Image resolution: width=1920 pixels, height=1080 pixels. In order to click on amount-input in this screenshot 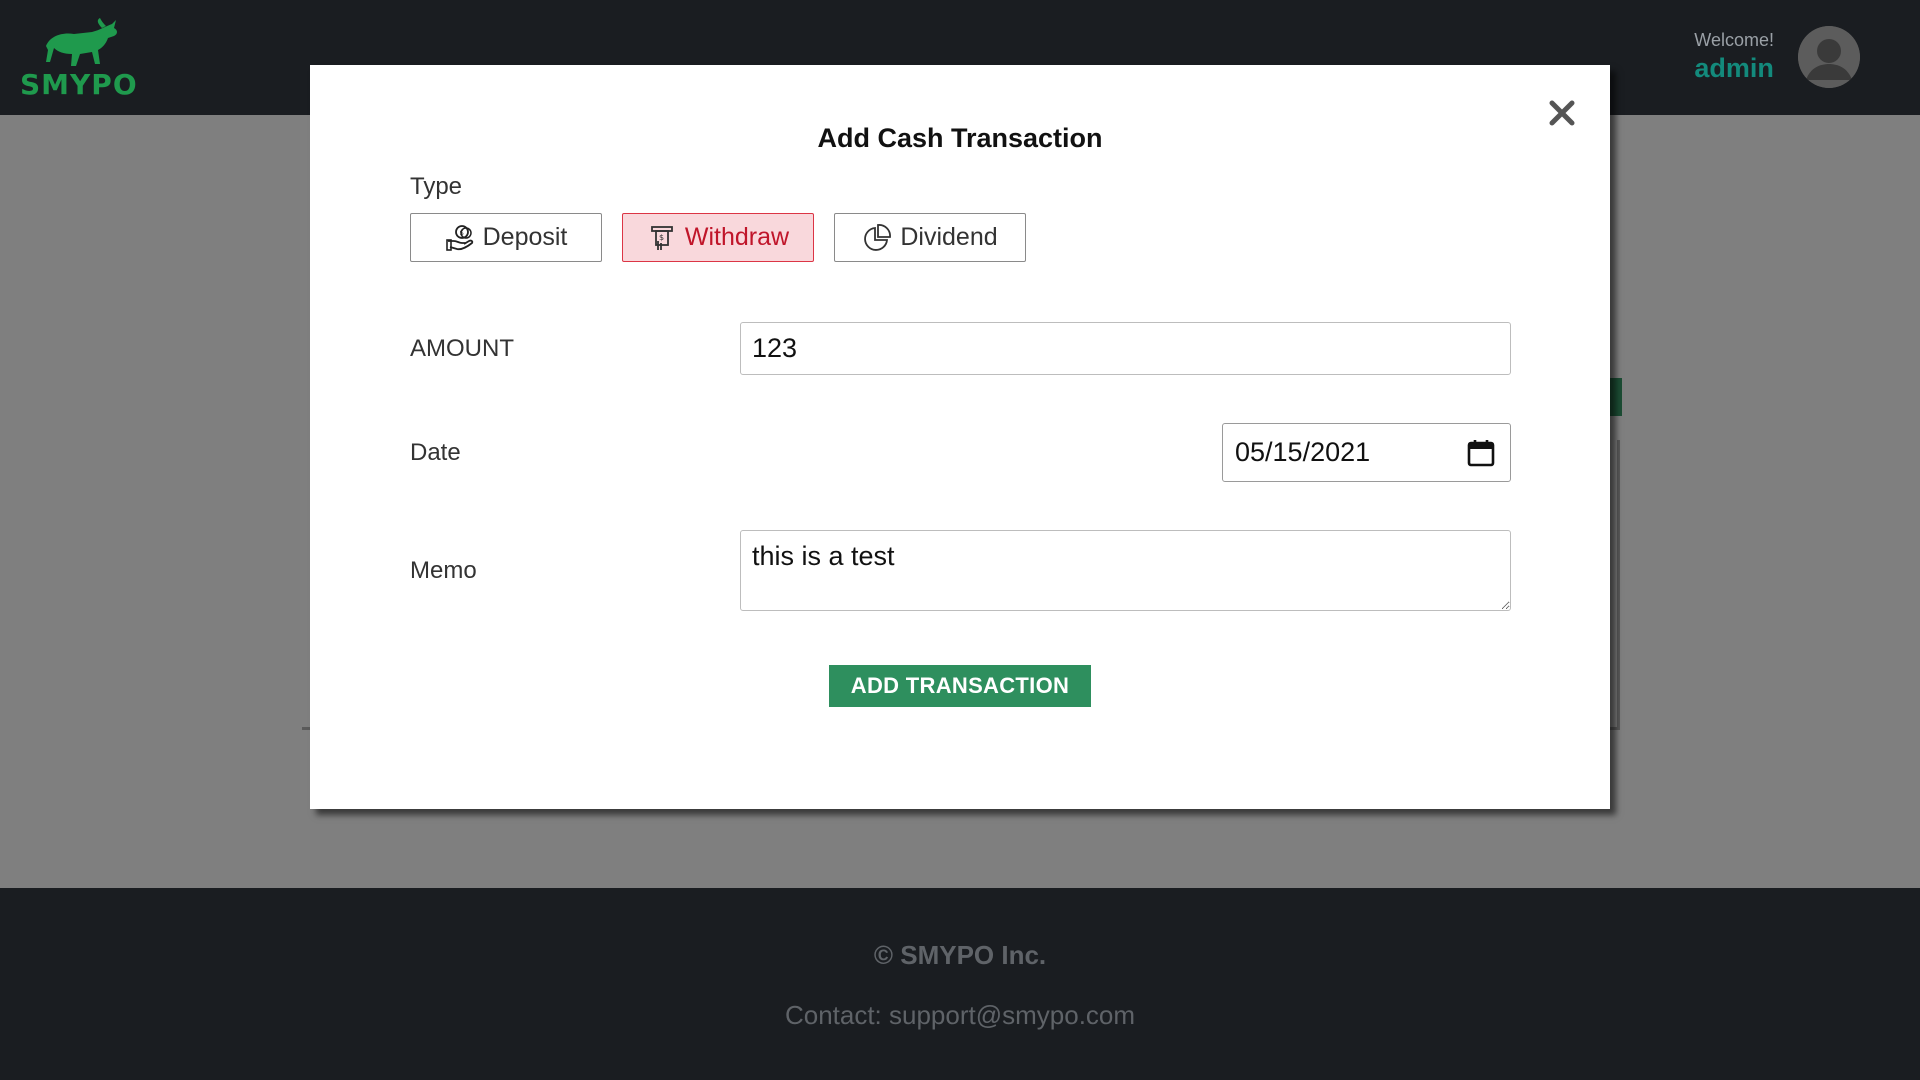, I will do `click(1125, 348)`.